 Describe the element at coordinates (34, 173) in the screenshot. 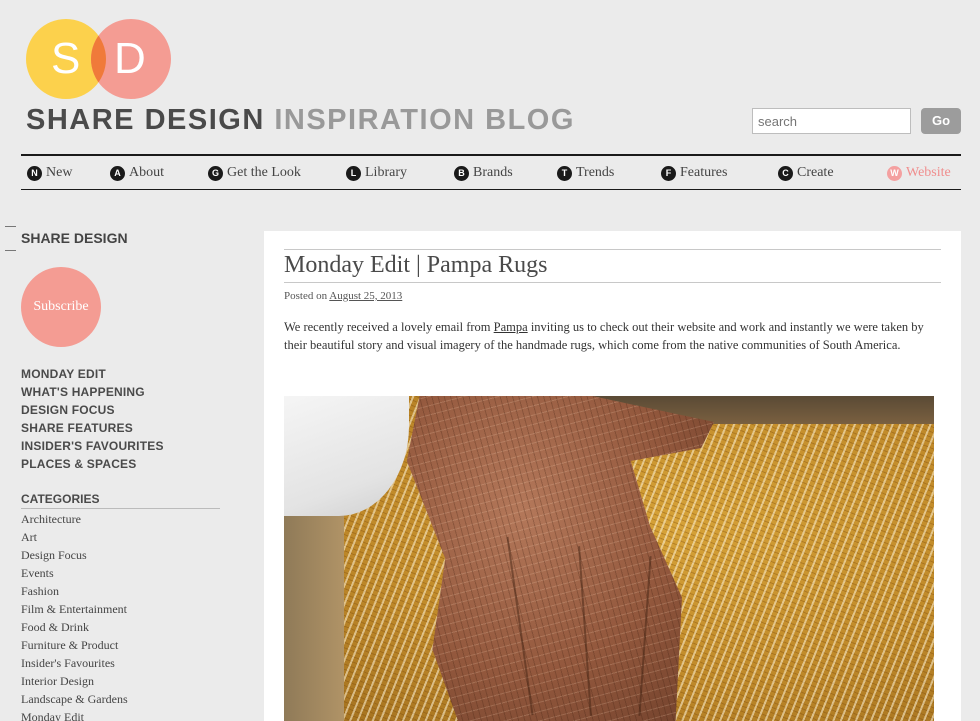

I see `nav-badge-n: N` at that location.